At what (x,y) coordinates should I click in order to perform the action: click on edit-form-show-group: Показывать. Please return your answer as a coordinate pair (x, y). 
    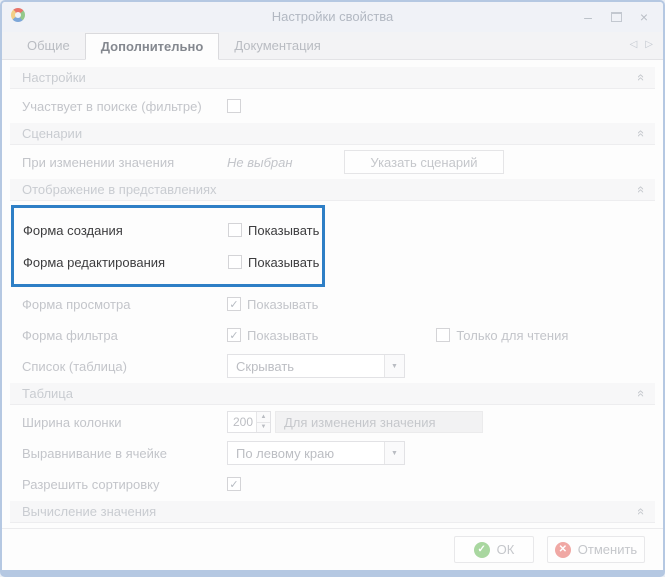
    Looking at the image, I should click on (273, 262).